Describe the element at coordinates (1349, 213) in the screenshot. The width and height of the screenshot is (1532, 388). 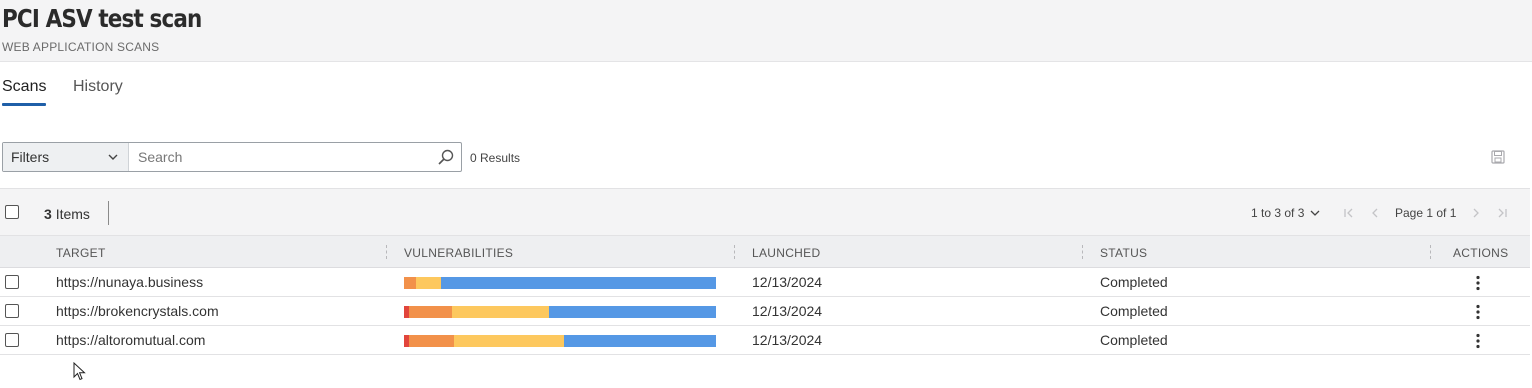
I see `first-page-icon` at that location.